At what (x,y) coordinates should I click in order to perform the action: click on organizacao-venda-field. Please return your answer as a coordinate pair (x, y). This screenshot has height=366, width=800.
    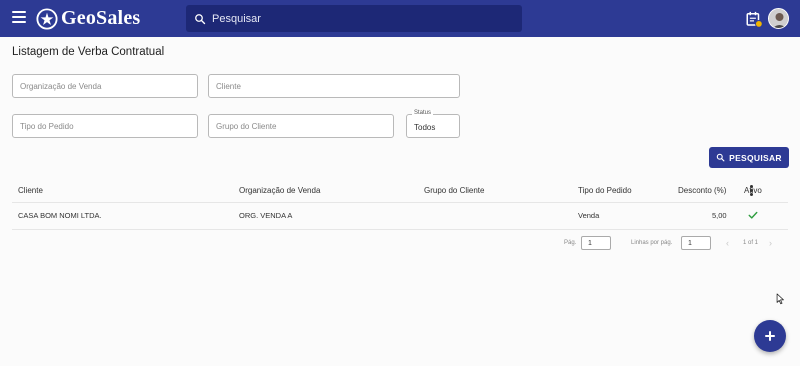
    Looking at the image, I should click on (105, 86).